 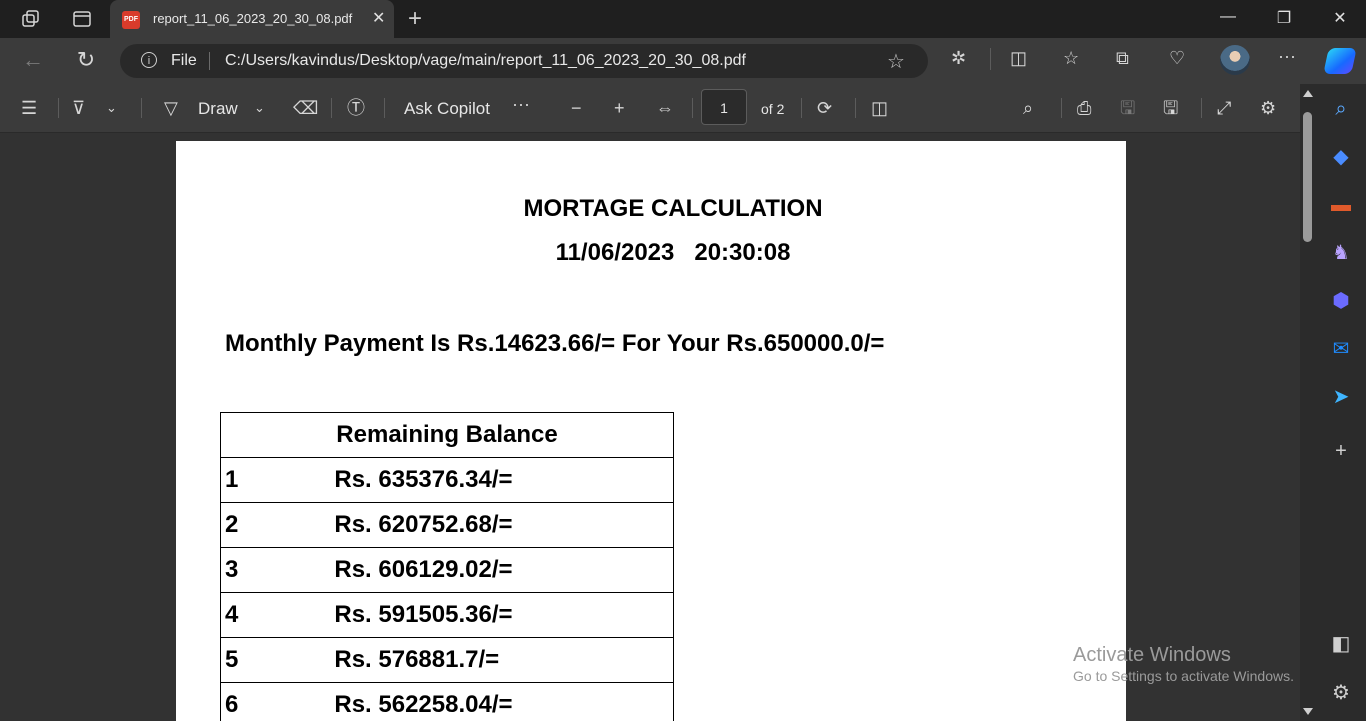 I want to click on scroll-thumb, so click(x=1307, y=177).